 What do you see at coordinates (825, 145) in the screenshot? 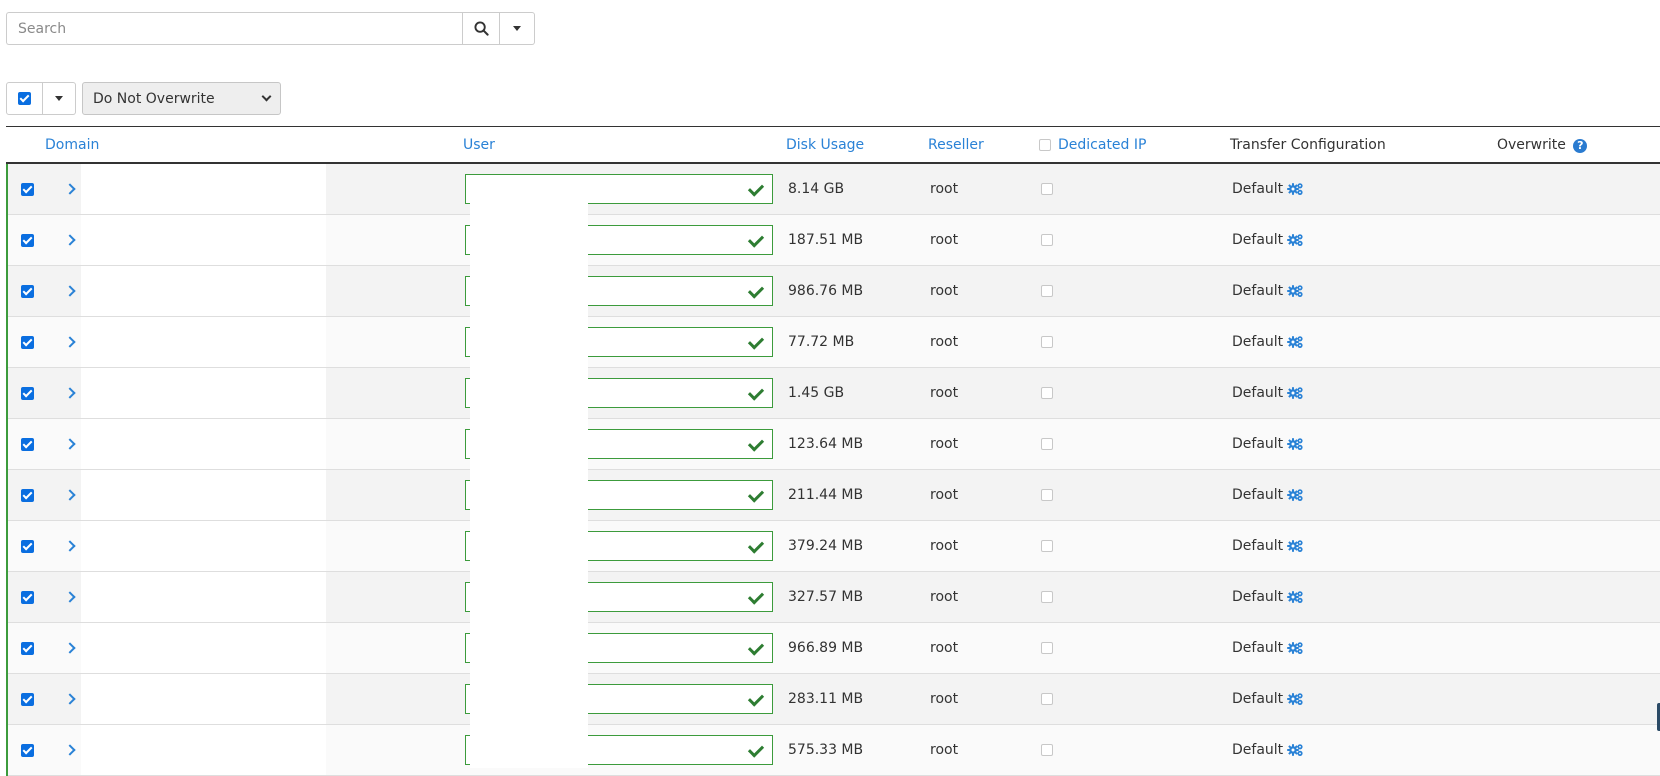
I see `column-disk-usage: Disk Usage` at bounding box center [825, 145].